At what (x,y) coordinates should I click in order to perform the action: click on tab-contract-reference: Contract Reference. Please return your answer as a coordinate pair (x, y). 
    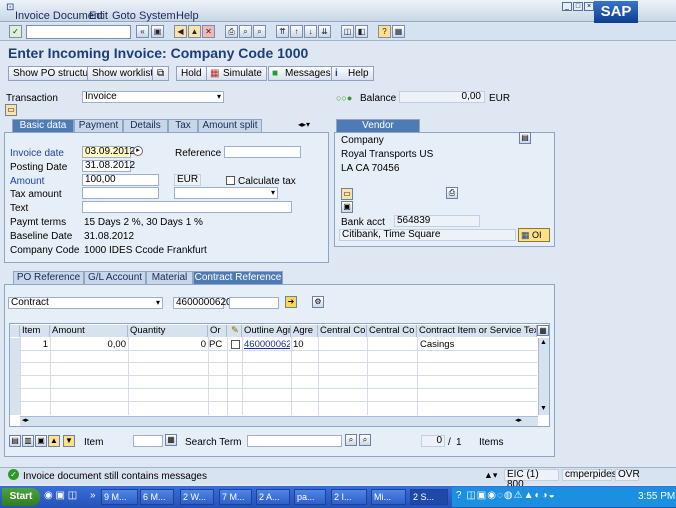
    Looking at the image, I should click on (238, 277).